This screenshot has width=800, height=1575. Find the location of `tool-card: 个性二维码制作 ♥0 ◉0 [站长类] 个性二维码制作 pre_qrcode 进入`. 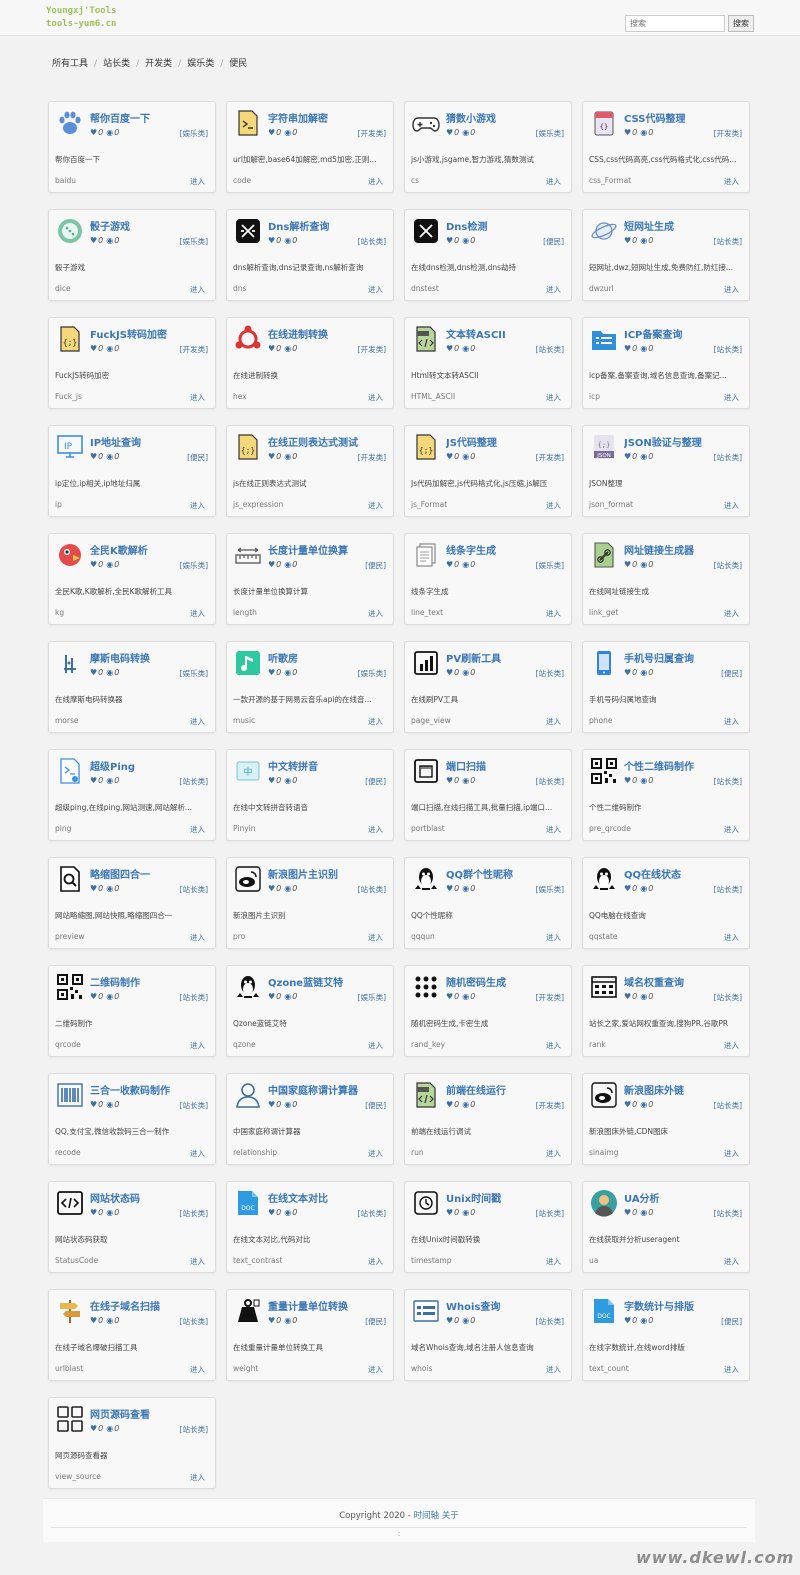

tool-card: 个性二维码制作 ♥0 ◉0 [站长类] 个性二维码制作 pre_qrcode 进入 is located at coordinates (666, 795).